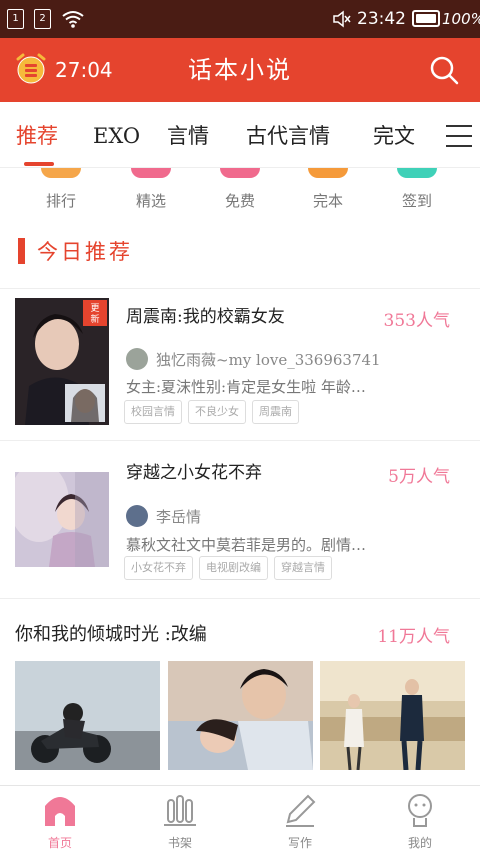  I want to click on tag-list: 校园言情 不良少女 周震南, so click(214, 412).